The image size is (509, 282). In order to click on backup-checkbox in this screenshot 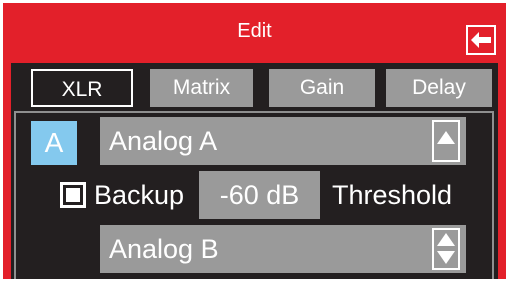, I will do `click(73, 195)`.